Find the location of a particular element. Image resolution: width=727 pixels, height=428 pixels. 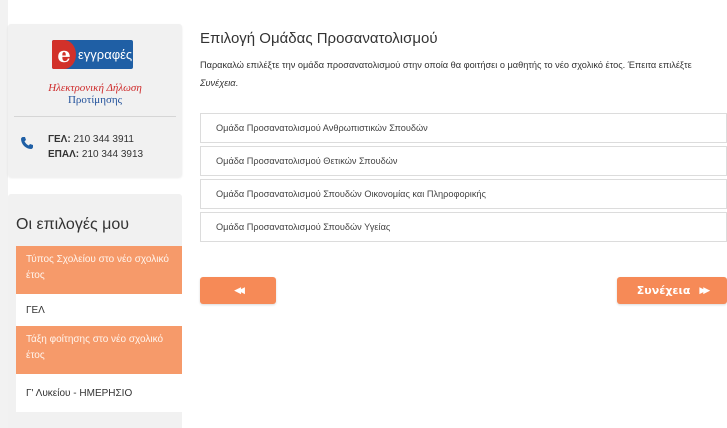

option-sciences: Ομάδα Προσανατολισμού Θετικών Σπουδών is located at coordinates (463, 161).